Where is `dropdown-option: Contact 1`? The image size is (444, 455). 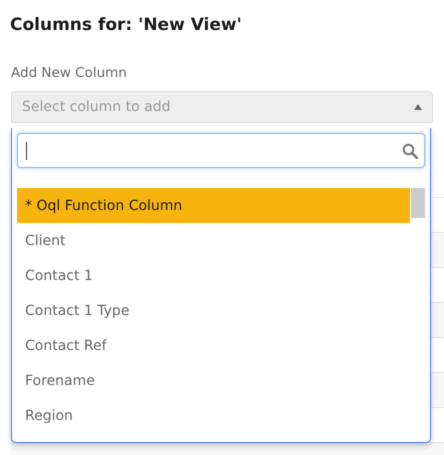 dropdown-option: Contact 1 is located at coordinates (213, 275).